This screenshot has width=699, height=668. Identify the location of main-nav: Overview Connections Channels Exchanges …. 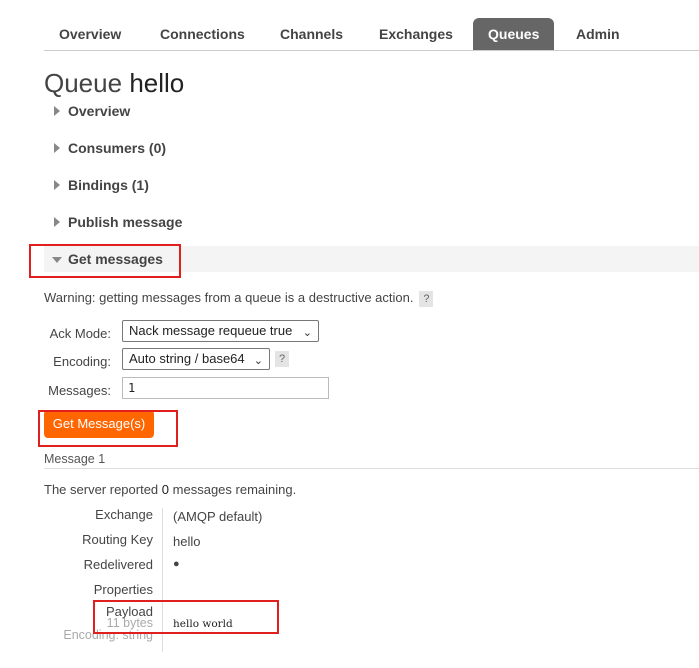
(371, 34).